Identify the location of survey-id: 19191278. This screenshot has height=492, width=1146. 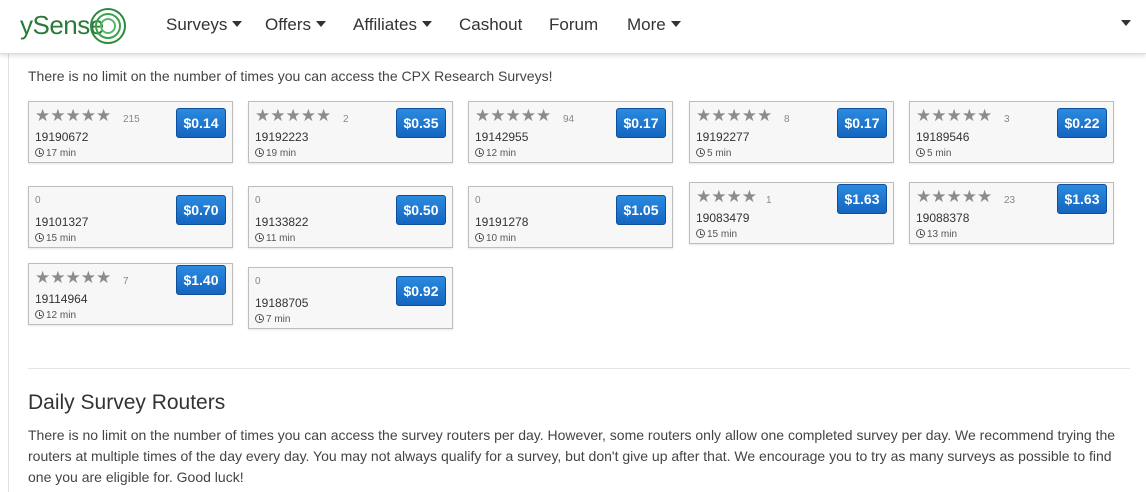
(502, 222).